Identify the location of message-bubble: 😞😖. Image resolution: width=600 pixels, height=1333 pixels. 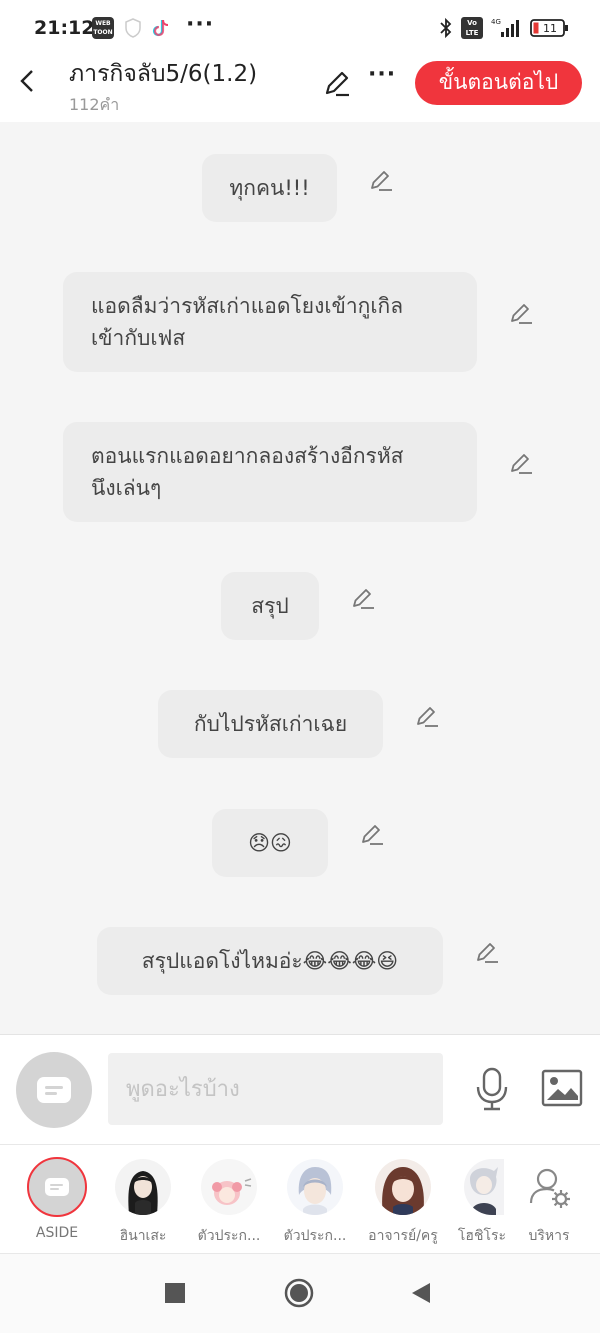
(270, 843).